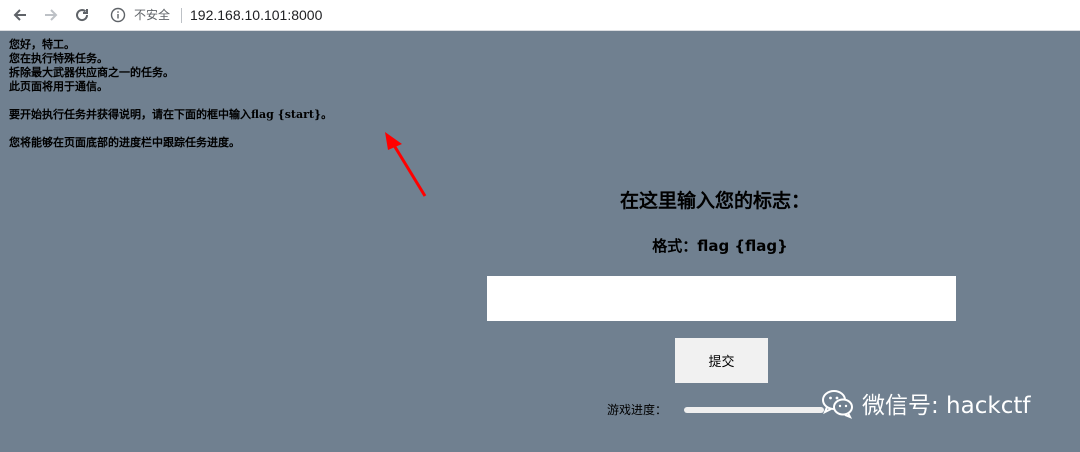 The image size is (1080, 452). I want to click on back-button, so click(20, 15).